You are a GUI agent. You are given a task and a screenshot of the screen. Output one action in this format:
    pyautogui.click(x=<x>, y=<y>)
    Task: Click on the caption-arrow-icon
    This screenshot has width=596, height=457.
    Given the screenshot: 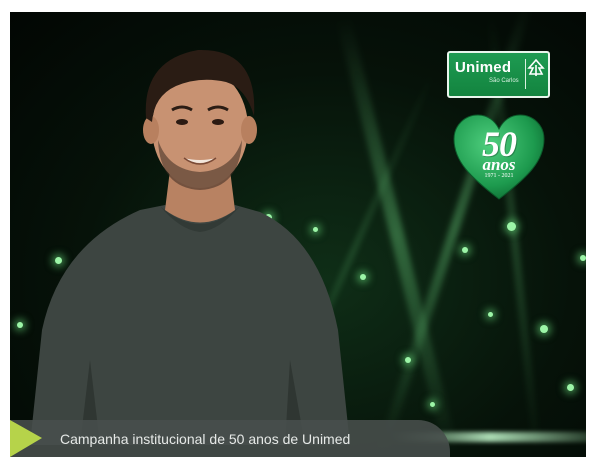 What is the action you would take?
    pyautogui.click(x=26, y=438)
    